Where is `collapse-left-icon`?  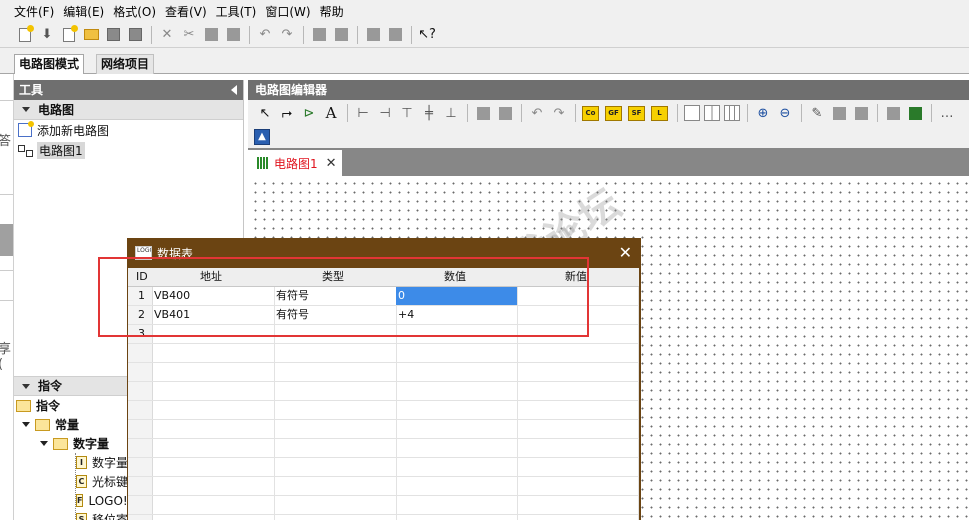 collapse-left-icon is located at coordinates (234, 90).